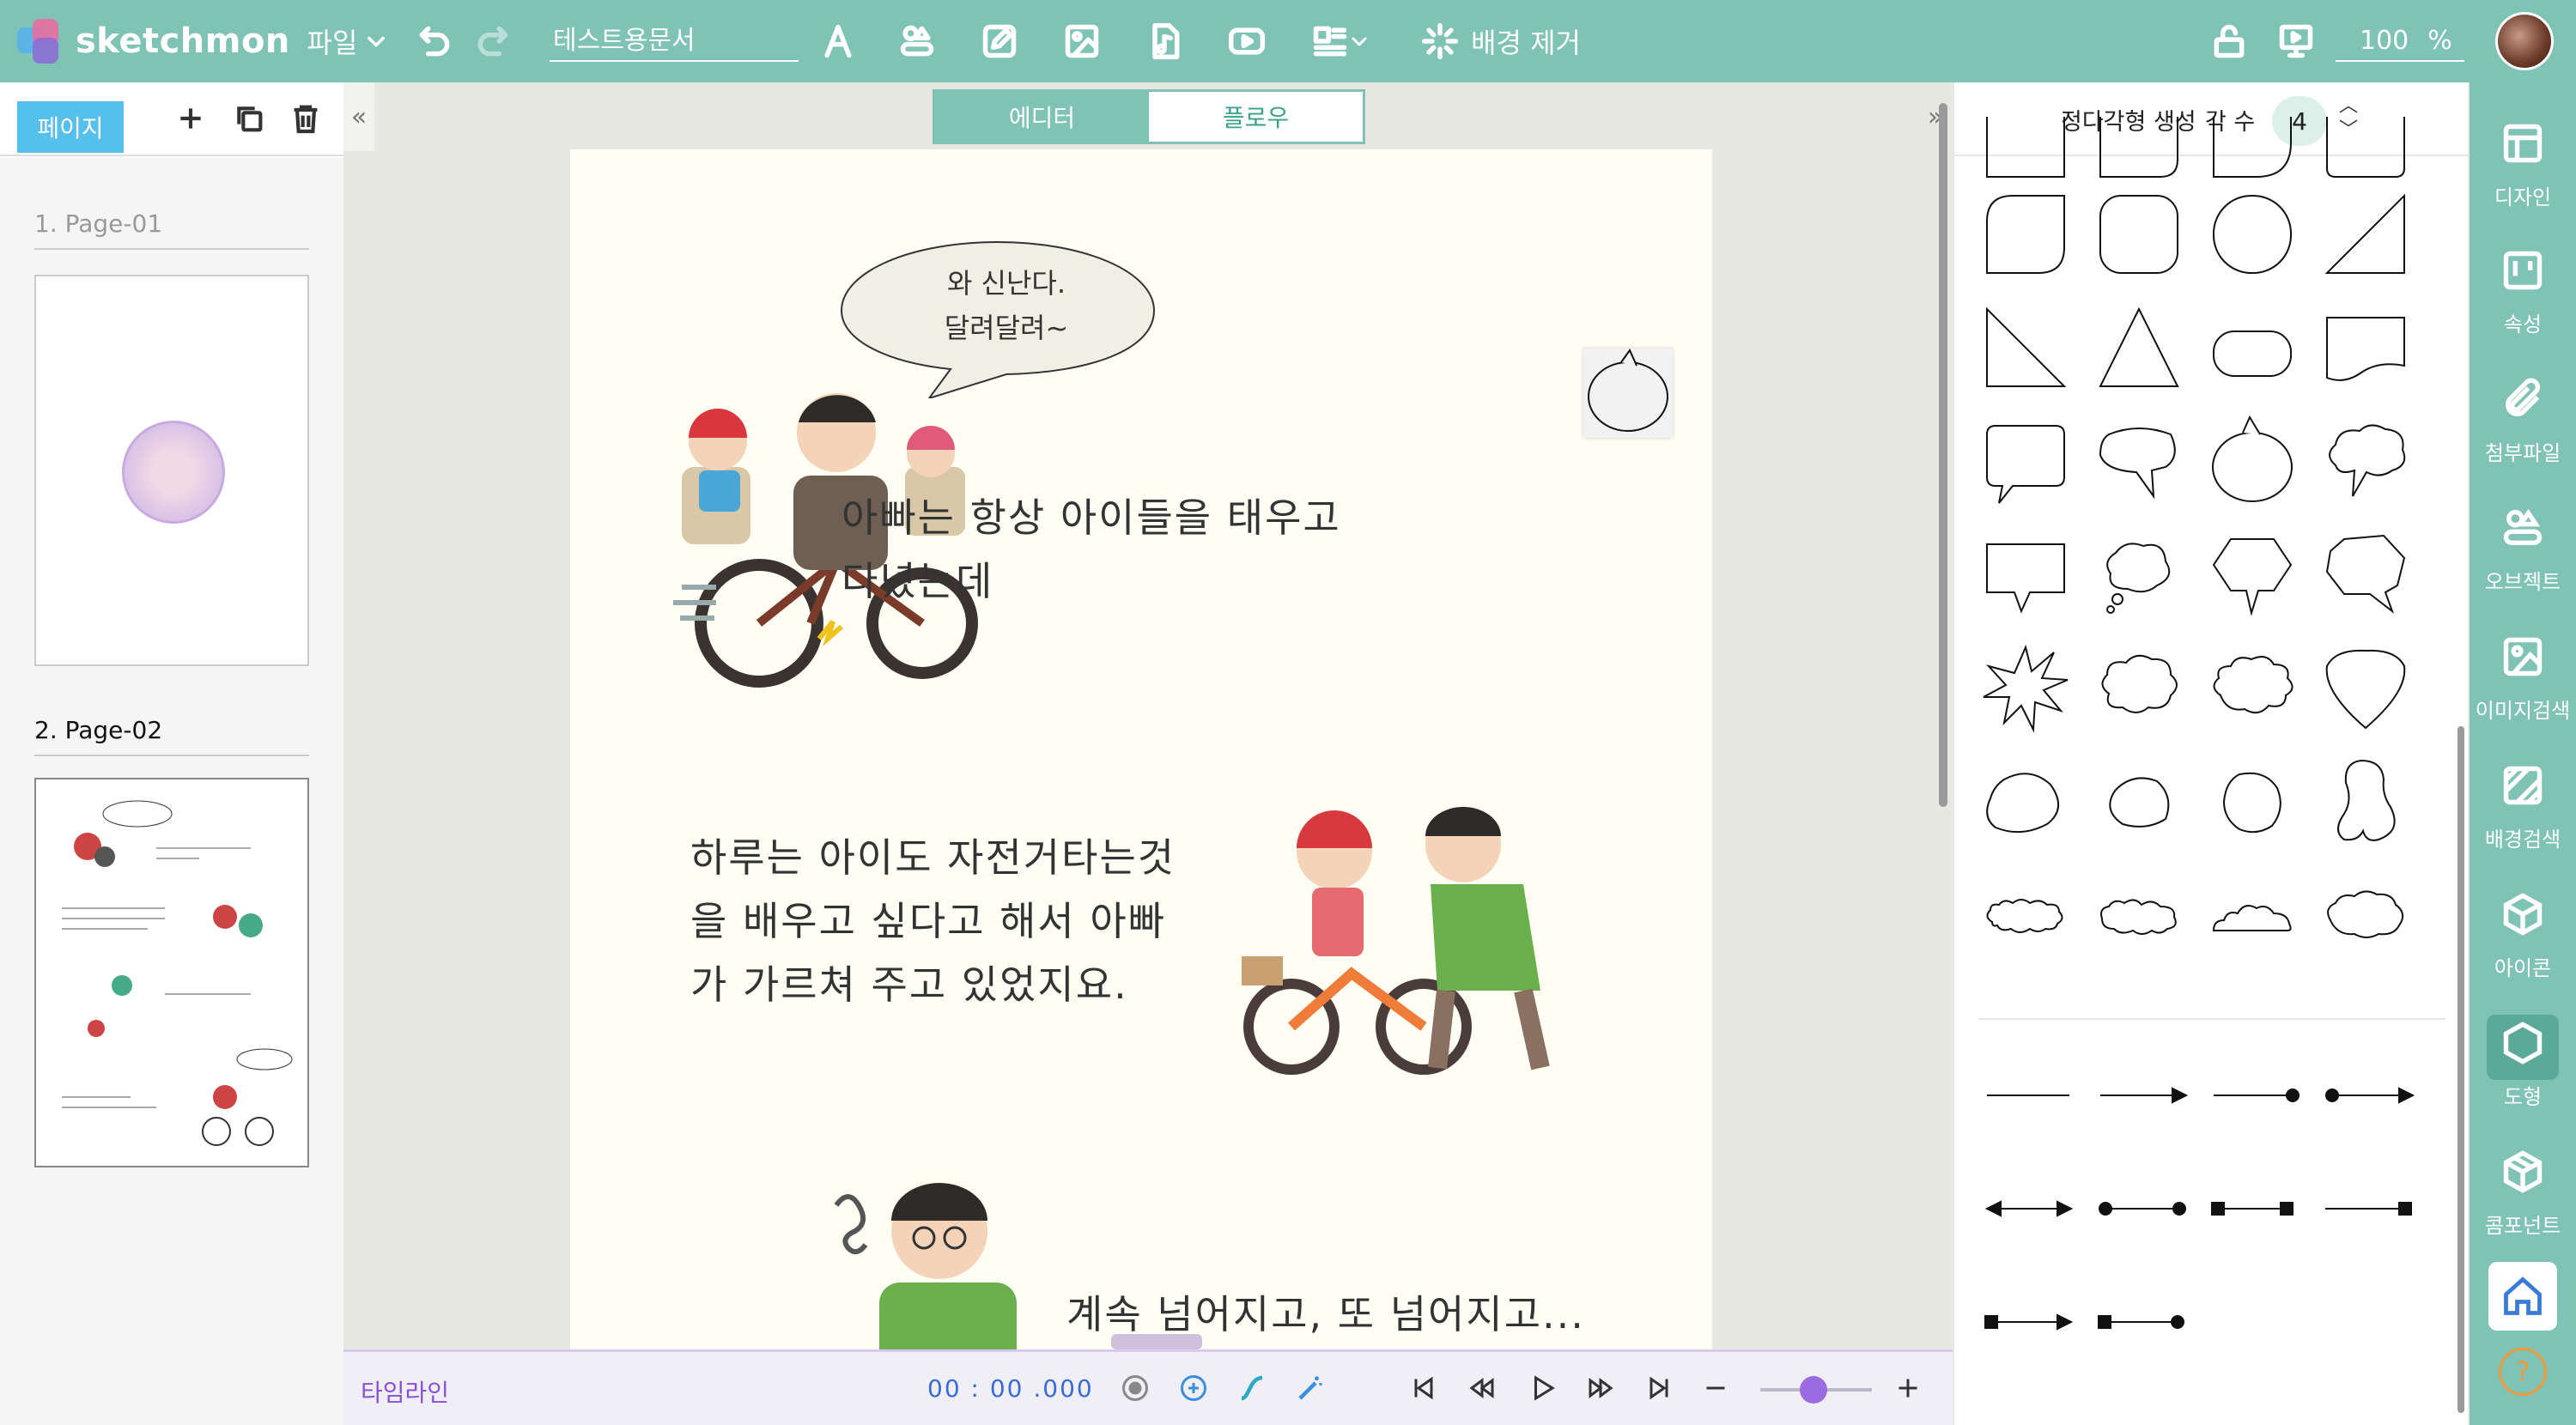  I want to click on zoom-value: 100, so click(2384, 41).